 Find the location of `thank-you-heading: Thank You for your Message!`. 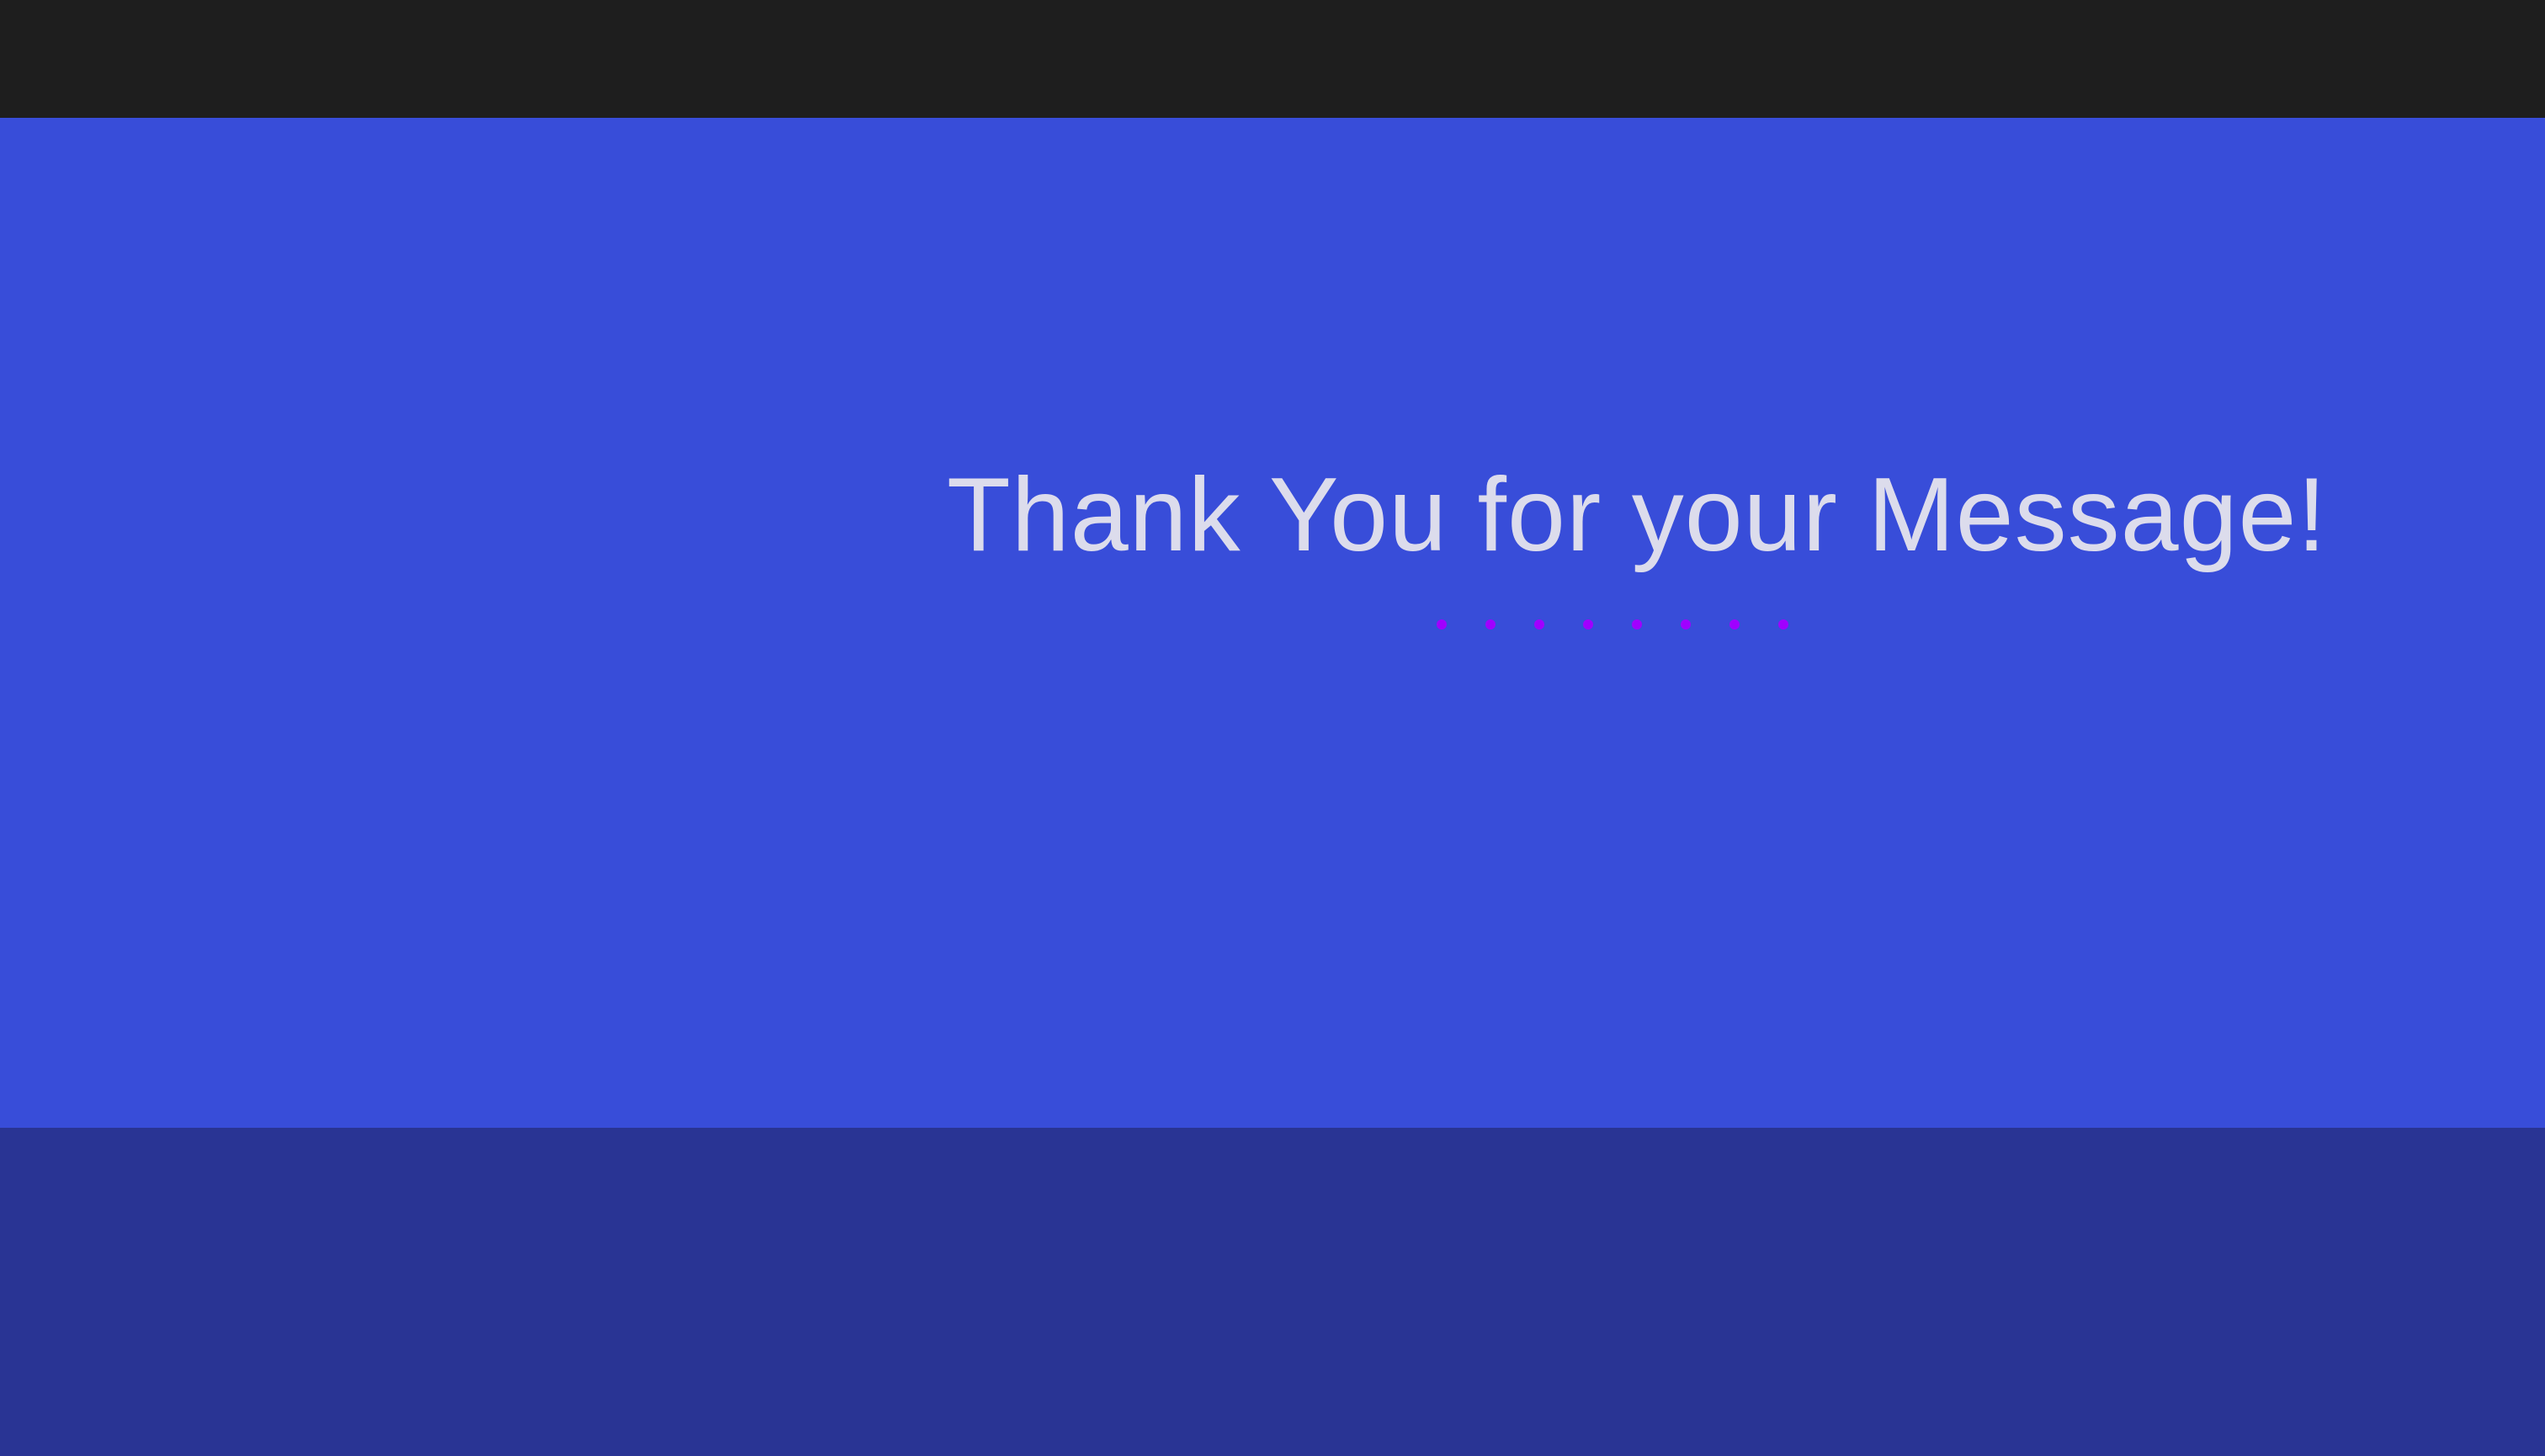

thank-you-heading: Thank You for your Message! is located at coordinates (1637, 515).